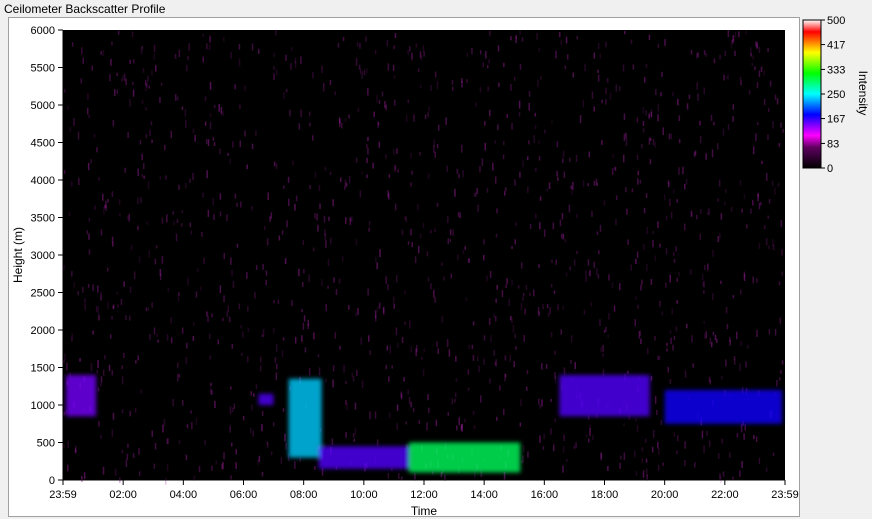 This screenshot has width=872, height=519. What do you see at coordinates (665, 495) in the screenshot?
I see `x-tick-label: 20:00` at bounding box center [665, 495].